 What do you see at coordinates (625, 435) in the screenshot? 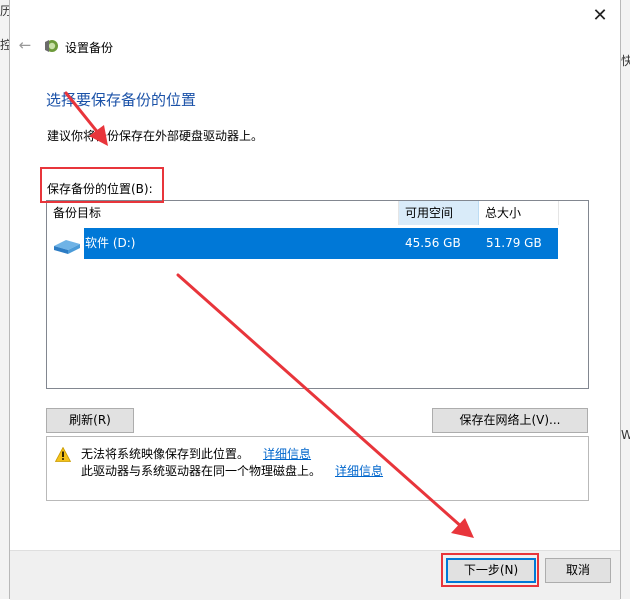
I see `background-text-fragment: W` at bounding box center [625, 435].